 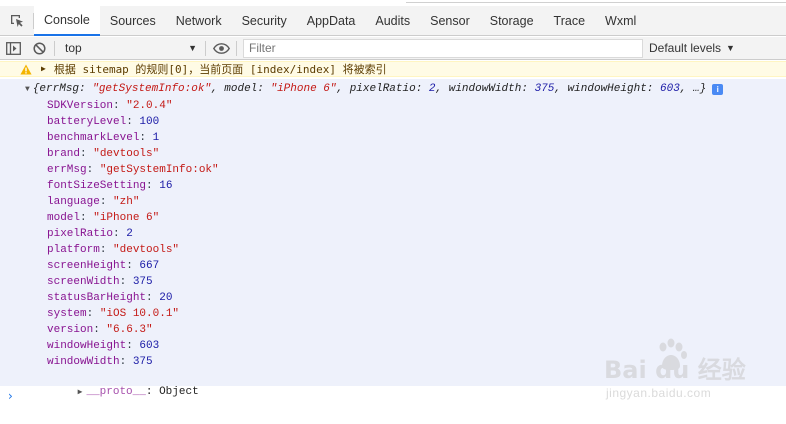 I want to click on property-row: screenWidth: 375, so click(x=133, y=282).